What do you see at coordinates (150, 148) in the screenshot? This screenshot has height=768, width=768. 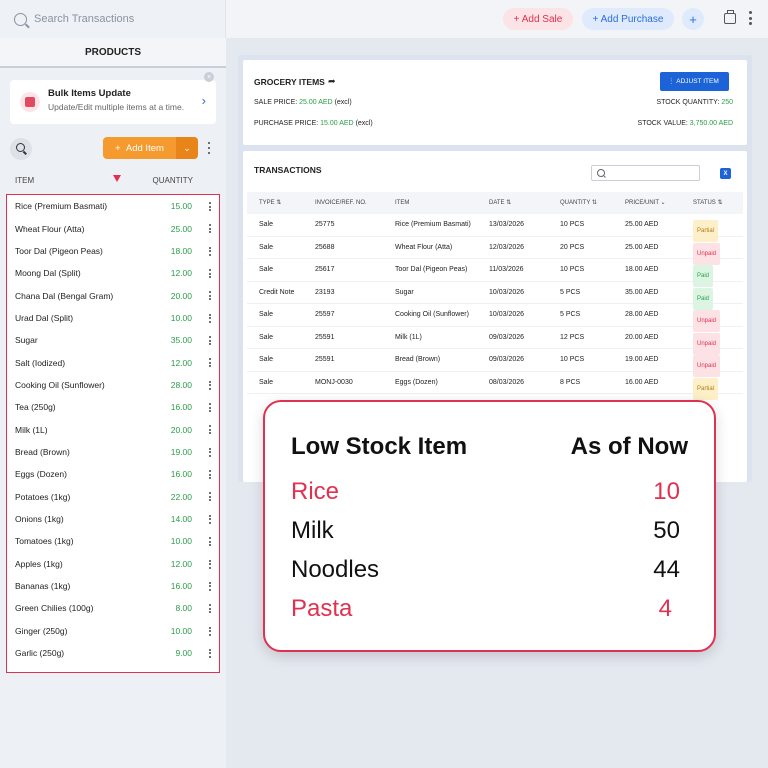 I see `add-item-button: + Add Item ⌄` at bounding box center [150, 148].